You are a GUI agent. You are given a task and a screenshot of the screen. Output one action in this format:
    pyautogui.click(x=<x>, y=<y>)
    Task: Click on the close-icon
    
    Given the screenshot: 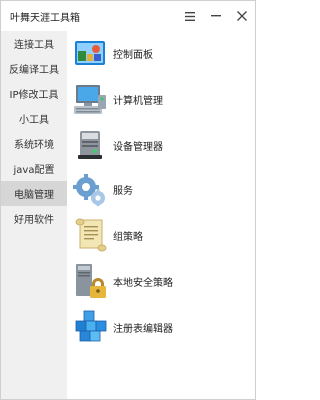 What is the action you would take?
    pyautogui.click(x=242, y=16)
    